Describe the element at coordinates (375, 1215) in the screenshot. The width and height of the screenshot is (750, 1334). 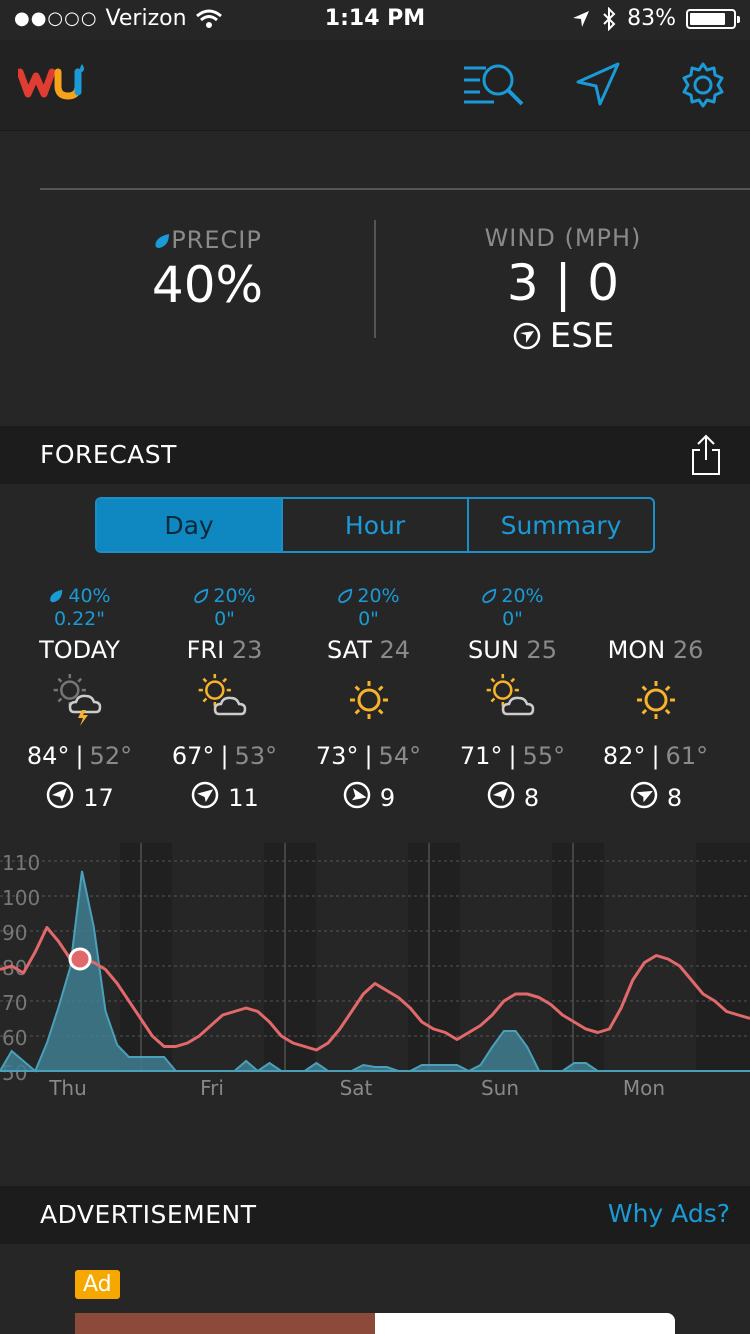
I see `ad-header: ADVERTISEMENT Why Ads?` at that location.